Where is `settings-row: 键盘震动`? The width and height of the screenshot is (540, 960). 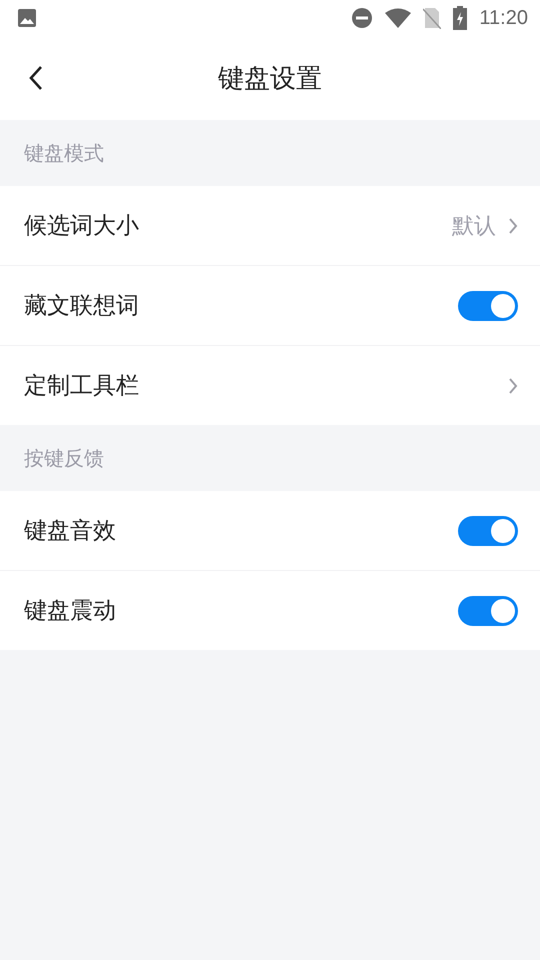
settings-row: 键盘震动 is located at coordinates (270, 610).